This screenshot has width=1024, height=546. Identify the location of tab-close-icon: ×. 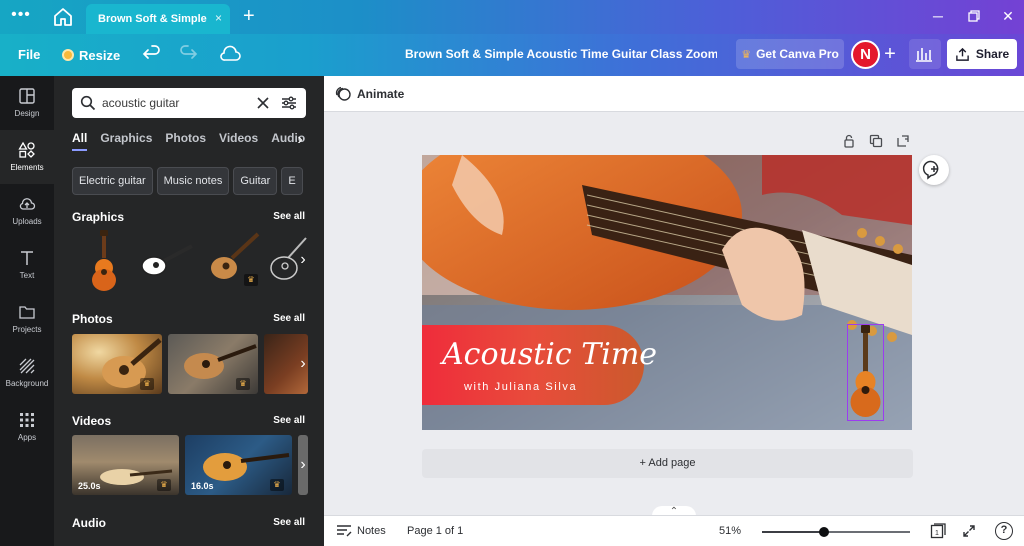
(218, 18).